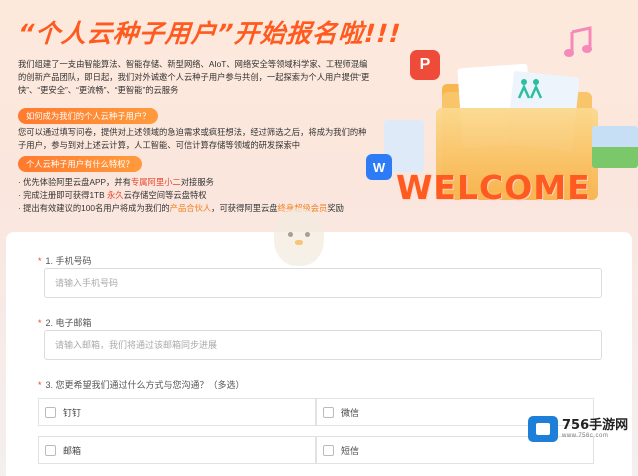 This screenshot has width=638, height=476. Describe the element at coordinates (350, 412) in the screenshot. I see `option-label: 微信` at that location.